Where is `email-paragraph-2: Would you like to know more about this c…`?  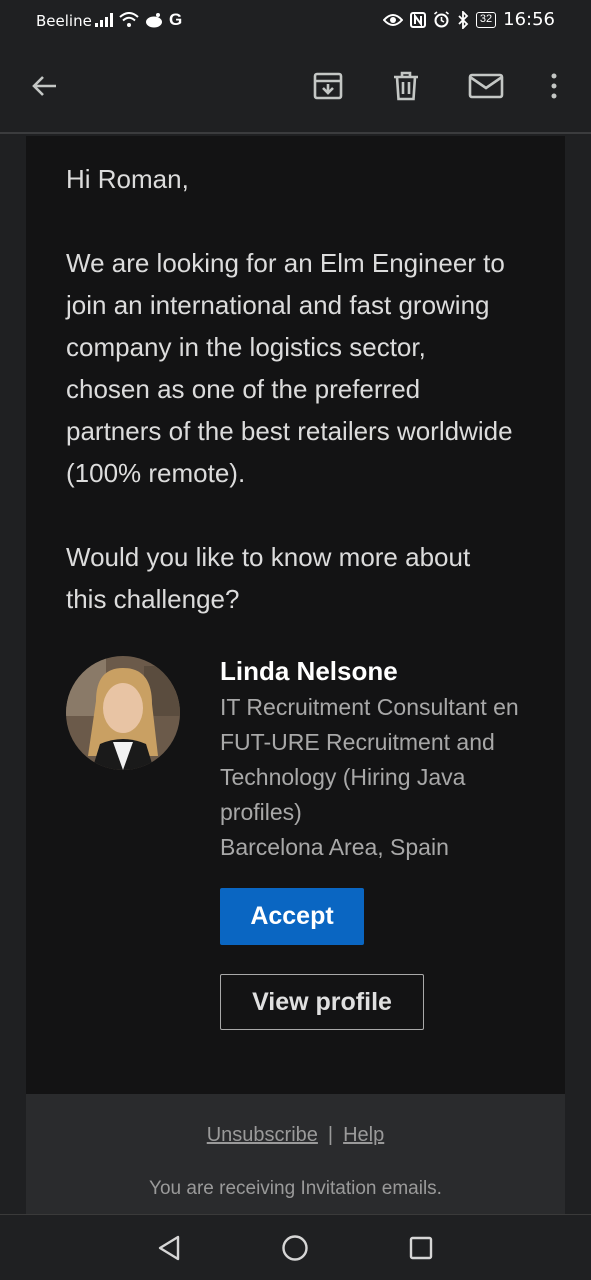 email-paragraph-2: Would you like to know more about this c… is located at coordinates (268, 578).